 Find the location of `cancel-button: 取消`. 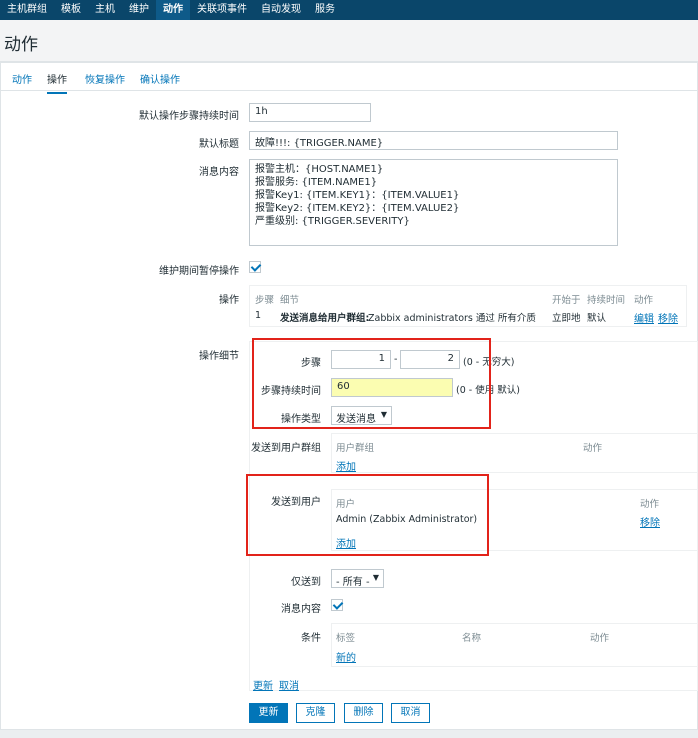

cancel-button: 取消 is located at coordinates (410, 713).